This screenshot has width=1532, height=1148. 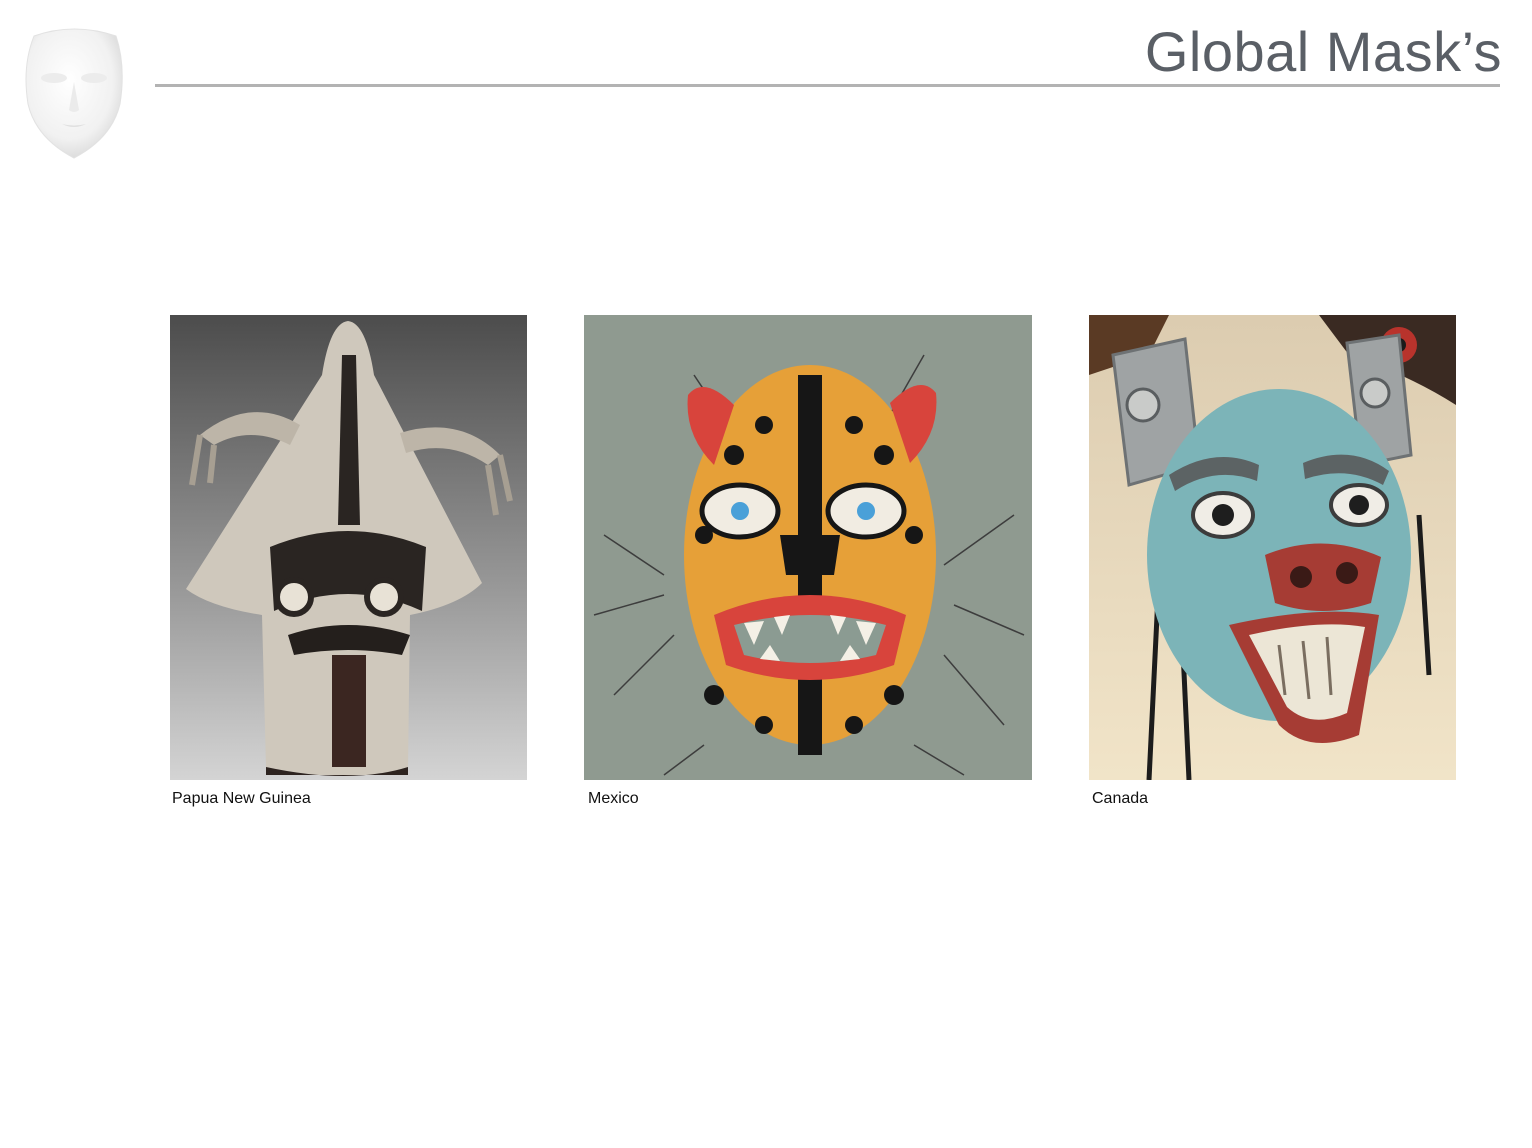 What do you see at coordinates (808, 547) in the screenshot?
I see `mexican-jaguar-mask-photo` at bounding box center [808, 547].